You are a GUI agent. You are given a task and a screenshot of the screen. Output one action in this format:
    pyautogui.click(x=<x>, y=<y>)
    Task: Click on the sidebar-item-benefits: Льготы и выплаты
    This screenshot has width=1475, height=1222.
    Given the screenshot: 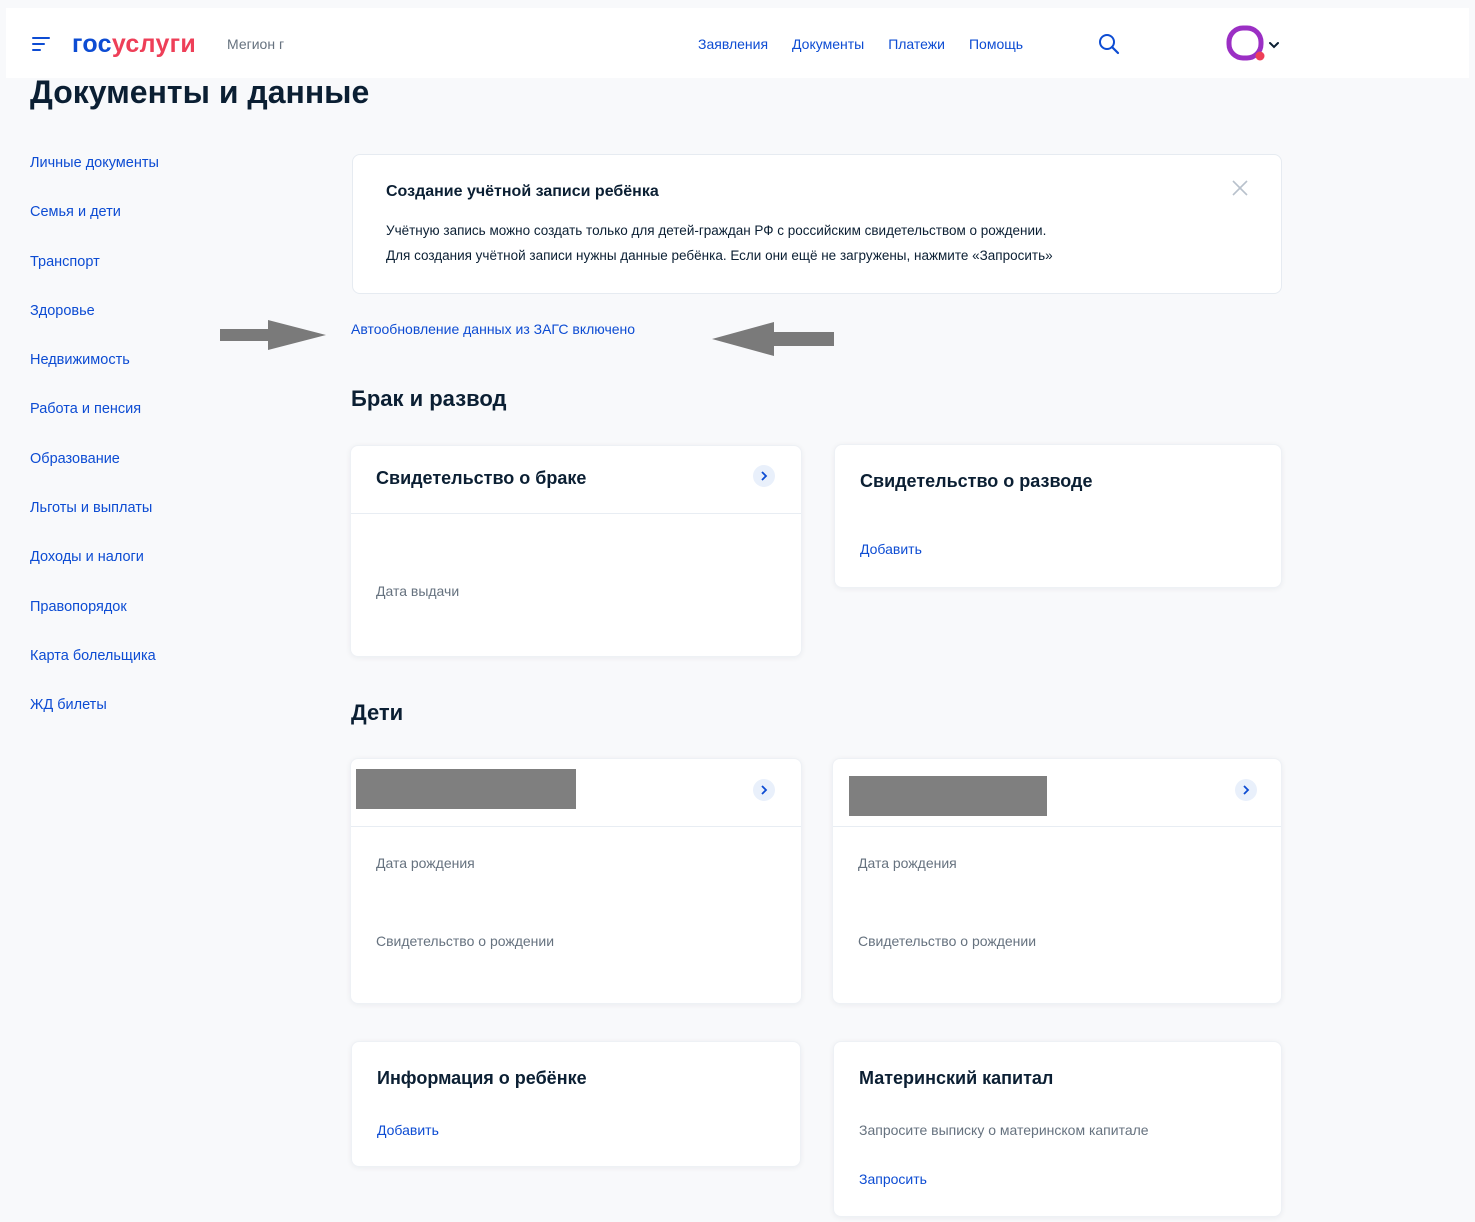 What is the action you would take?
    pyautogui.click(x=130, y=521)
    